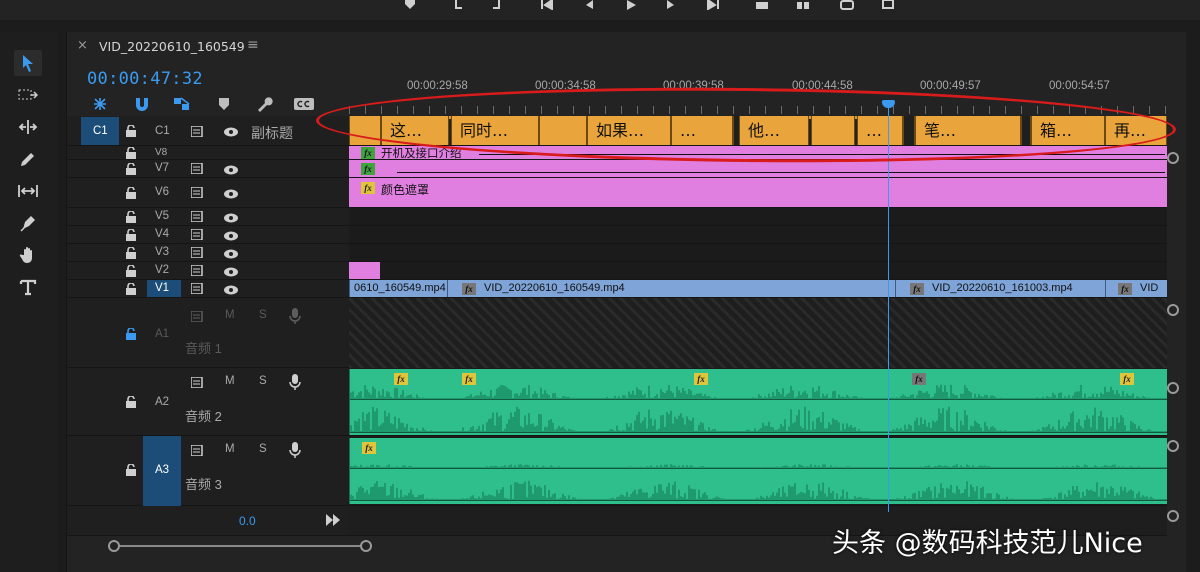  What do you see at coordinates (803, 5) in the screenshot?
I see `extract-icon` at bounding box center [803, 5].